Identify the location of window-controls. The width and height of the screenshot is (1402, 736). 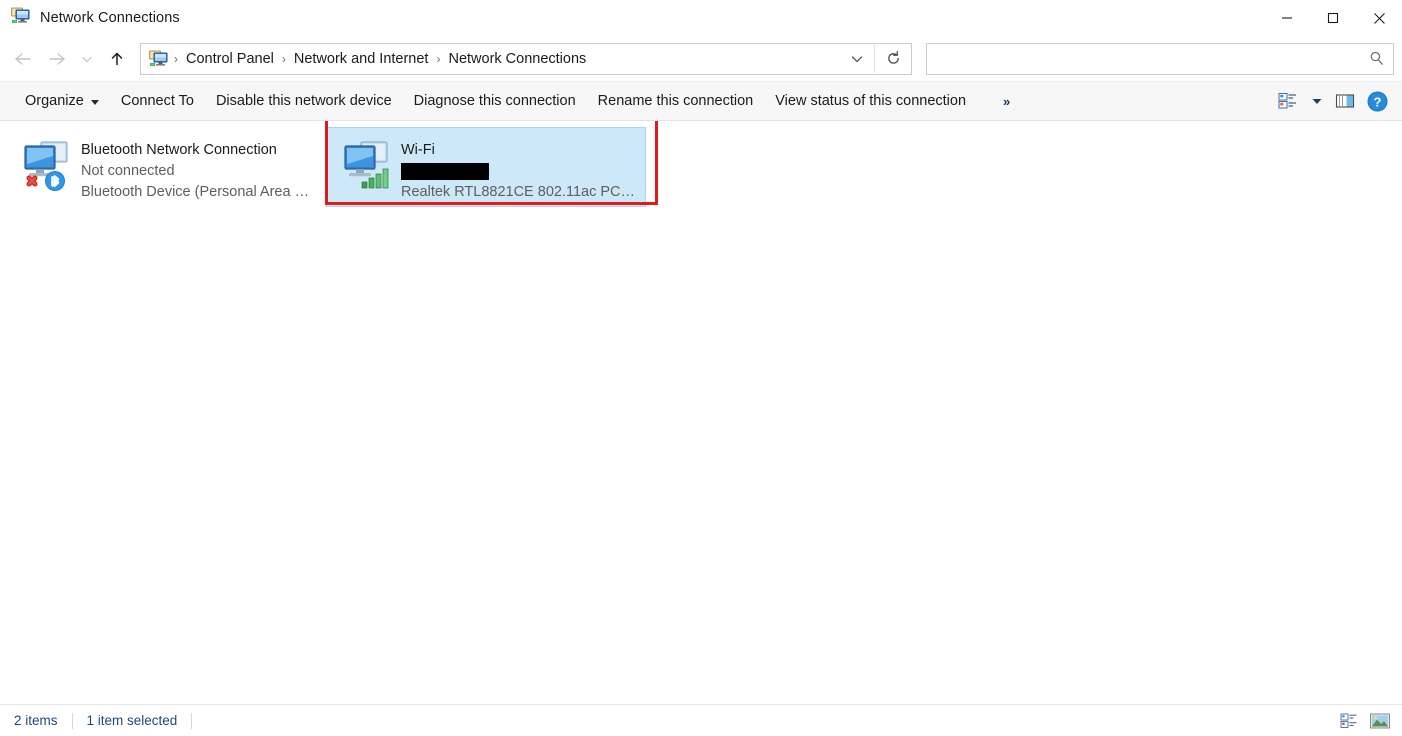
(1333, 18).